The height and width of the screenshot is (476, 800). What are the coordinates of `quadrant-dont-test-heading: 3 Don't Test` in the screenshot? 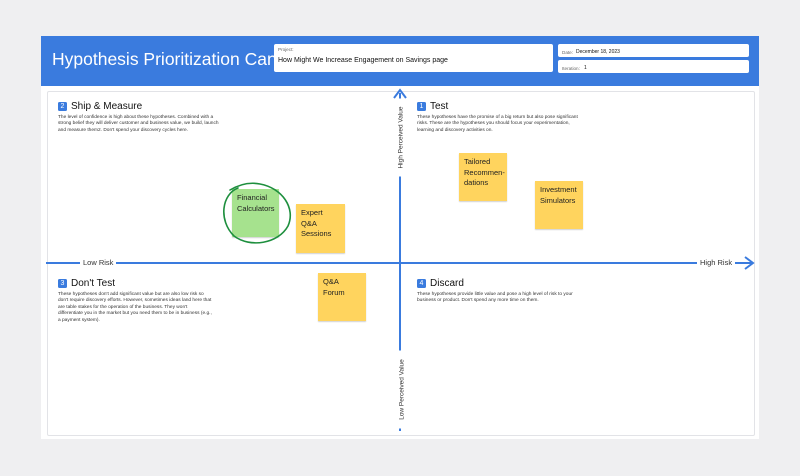 It's located at (86, 283).